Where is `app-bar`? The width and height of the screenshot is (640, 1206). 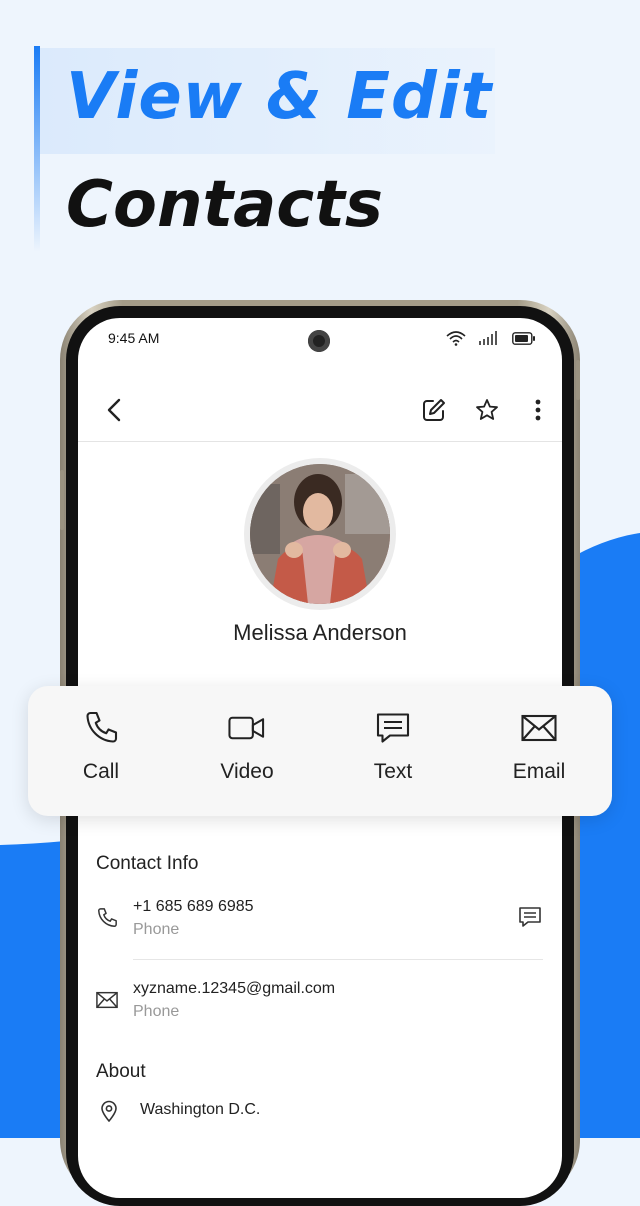
app-bar is located at coordinates (320, 410).